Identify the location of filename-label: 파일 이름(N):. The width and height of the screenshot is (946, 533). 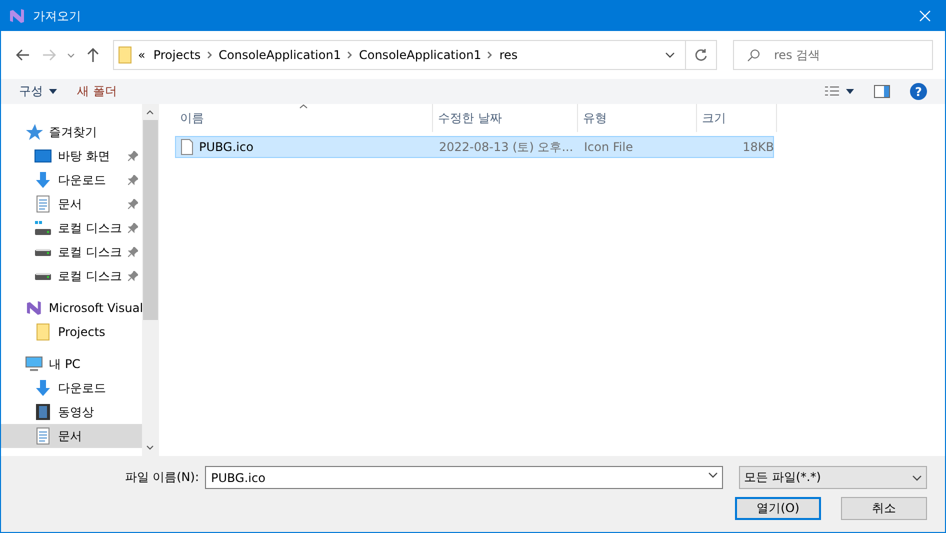
(161, 477).